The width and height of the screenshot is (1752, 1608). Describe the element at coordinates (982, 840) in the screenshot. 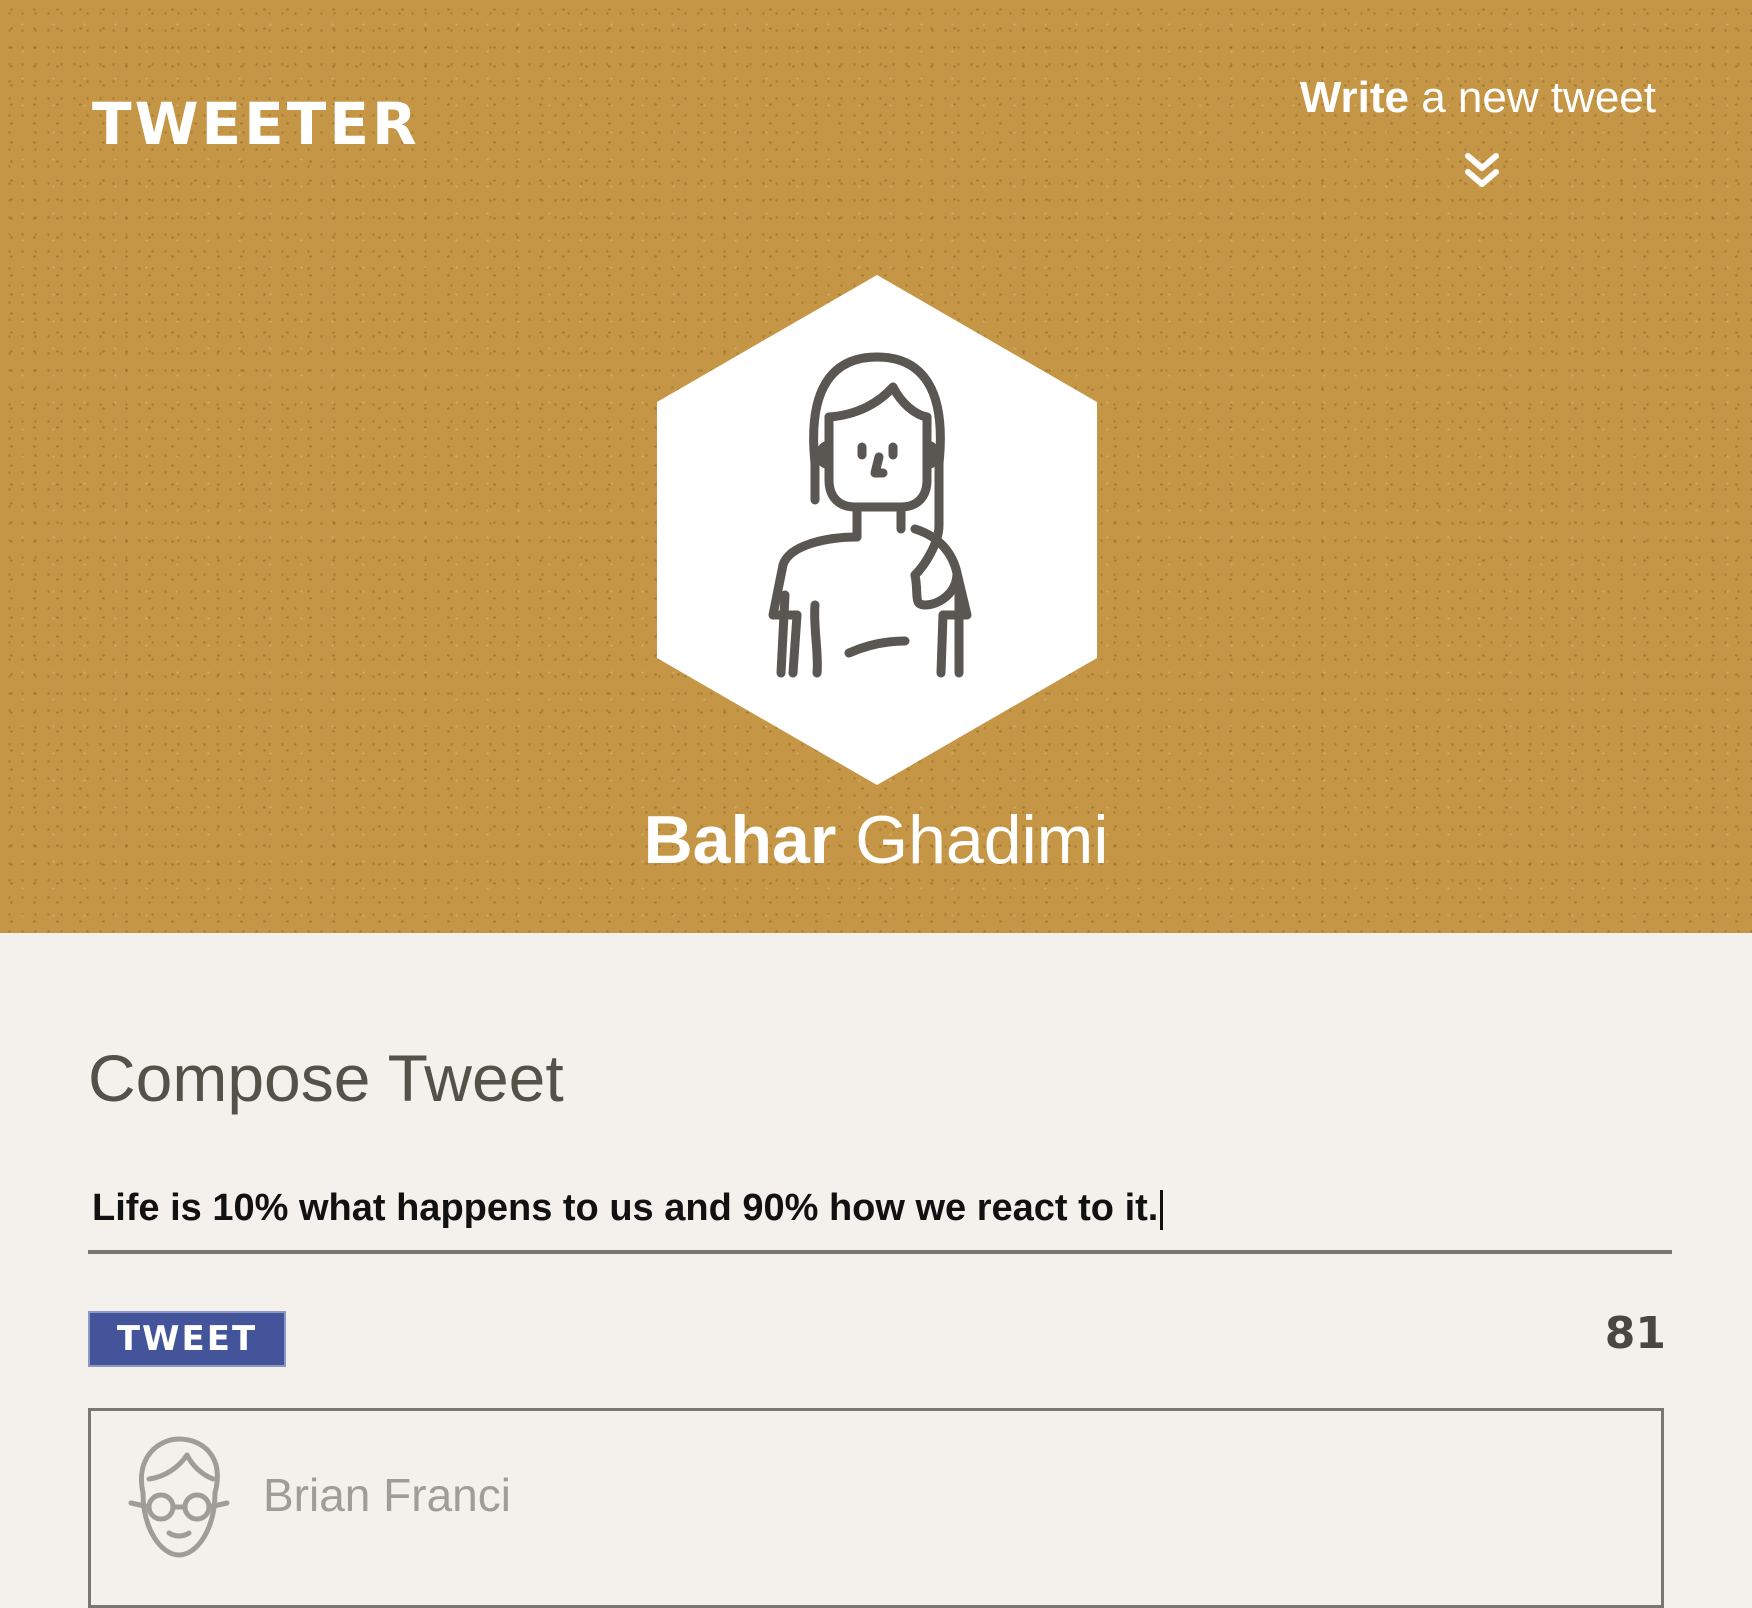

I see `profile-last-name: Ghadimi` at that location.